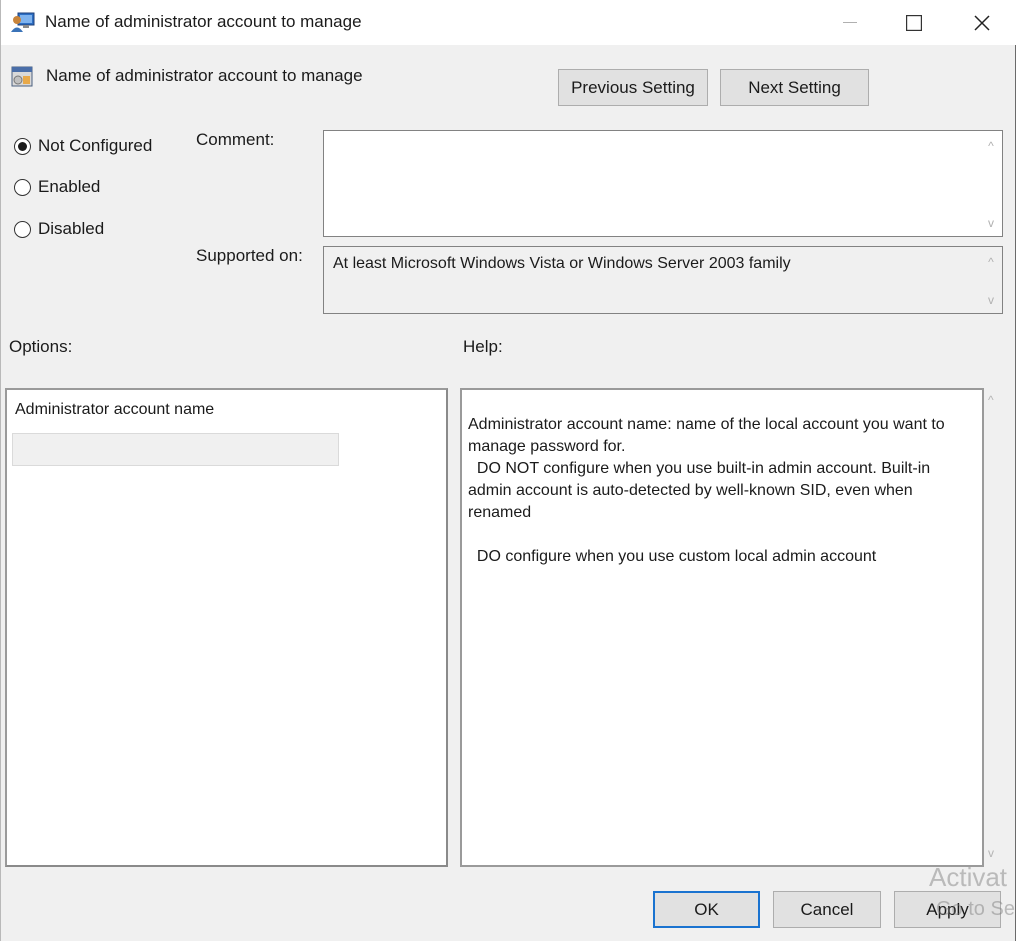 The image size is (1024, 941). What do you see at coordinates (663, 183) in the screenshot?
I see `comment-textarea: ^ v` at bounding box center [663, 183].